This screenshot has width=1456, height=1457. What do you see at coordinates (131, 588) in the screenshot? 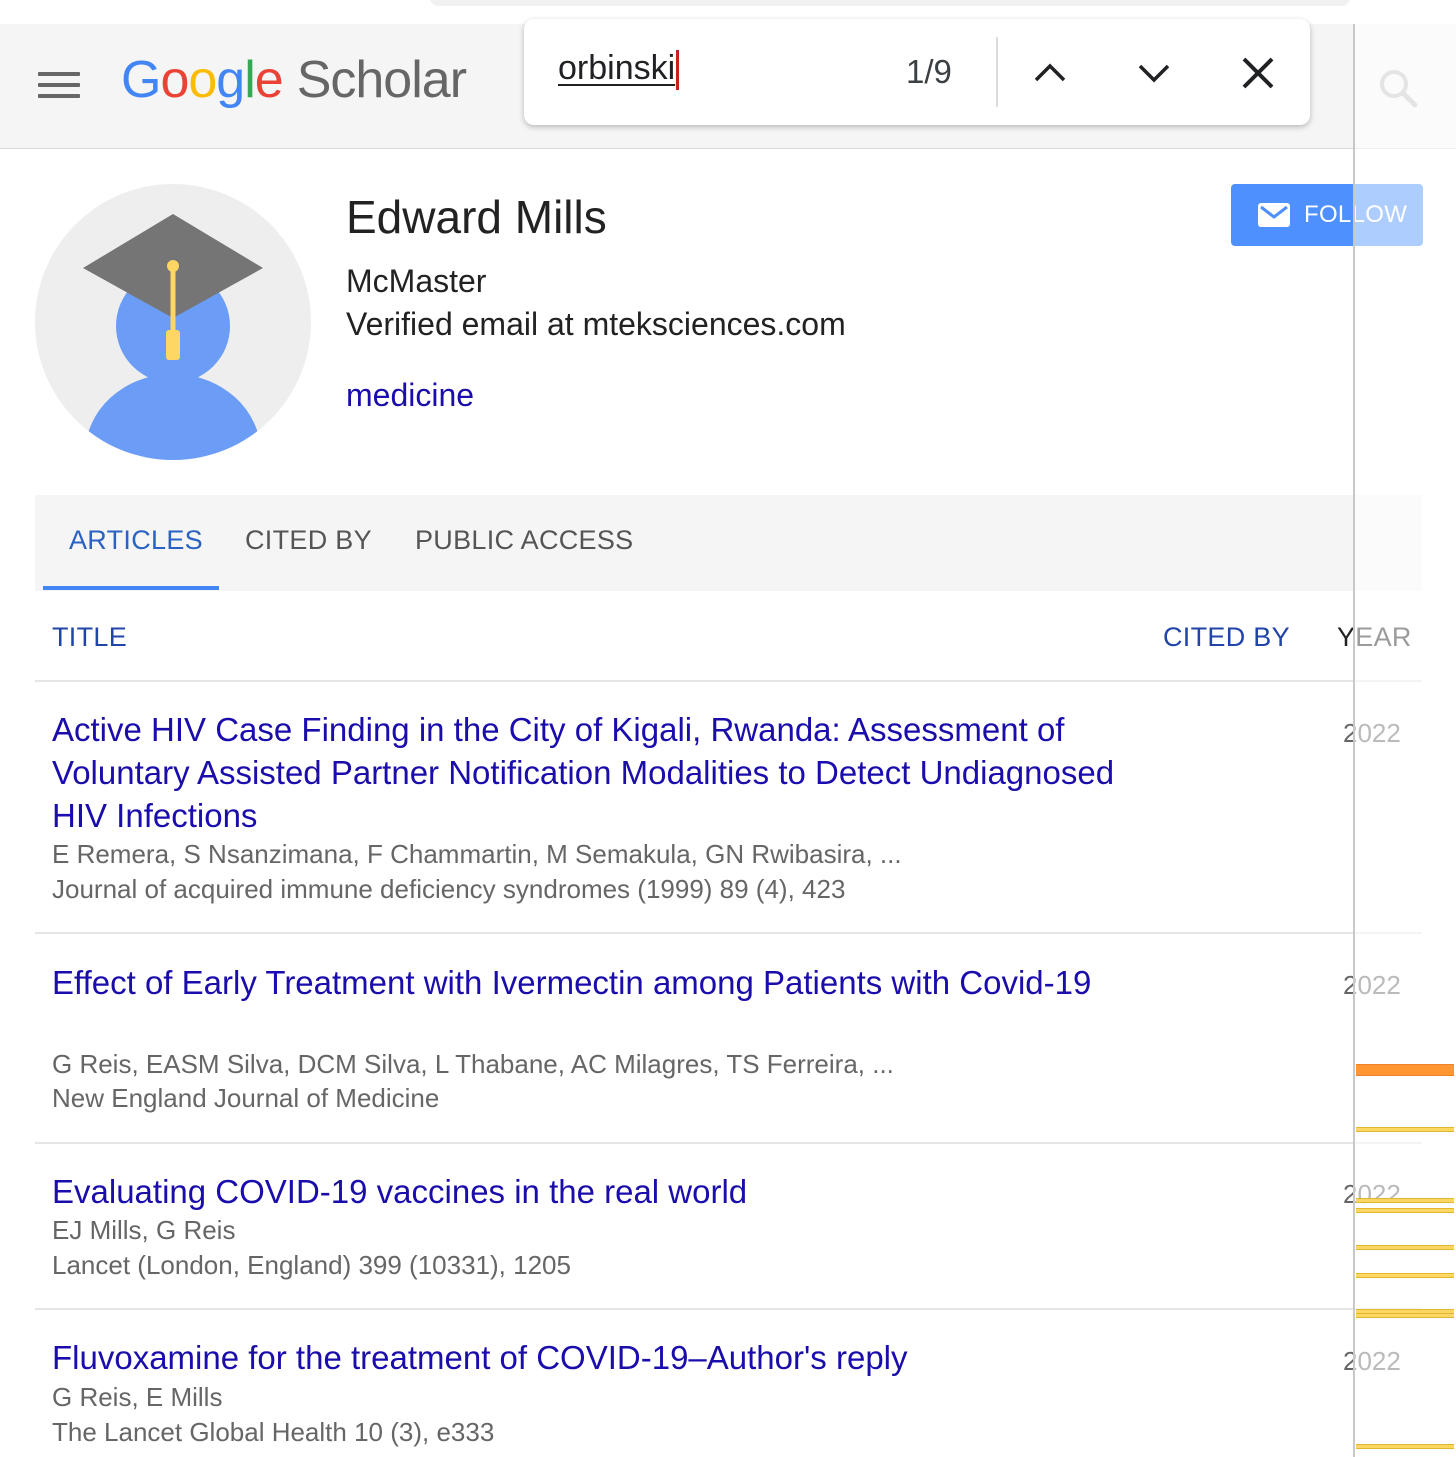
I see `active-tab-indicator` at bounding box center [131, 588].